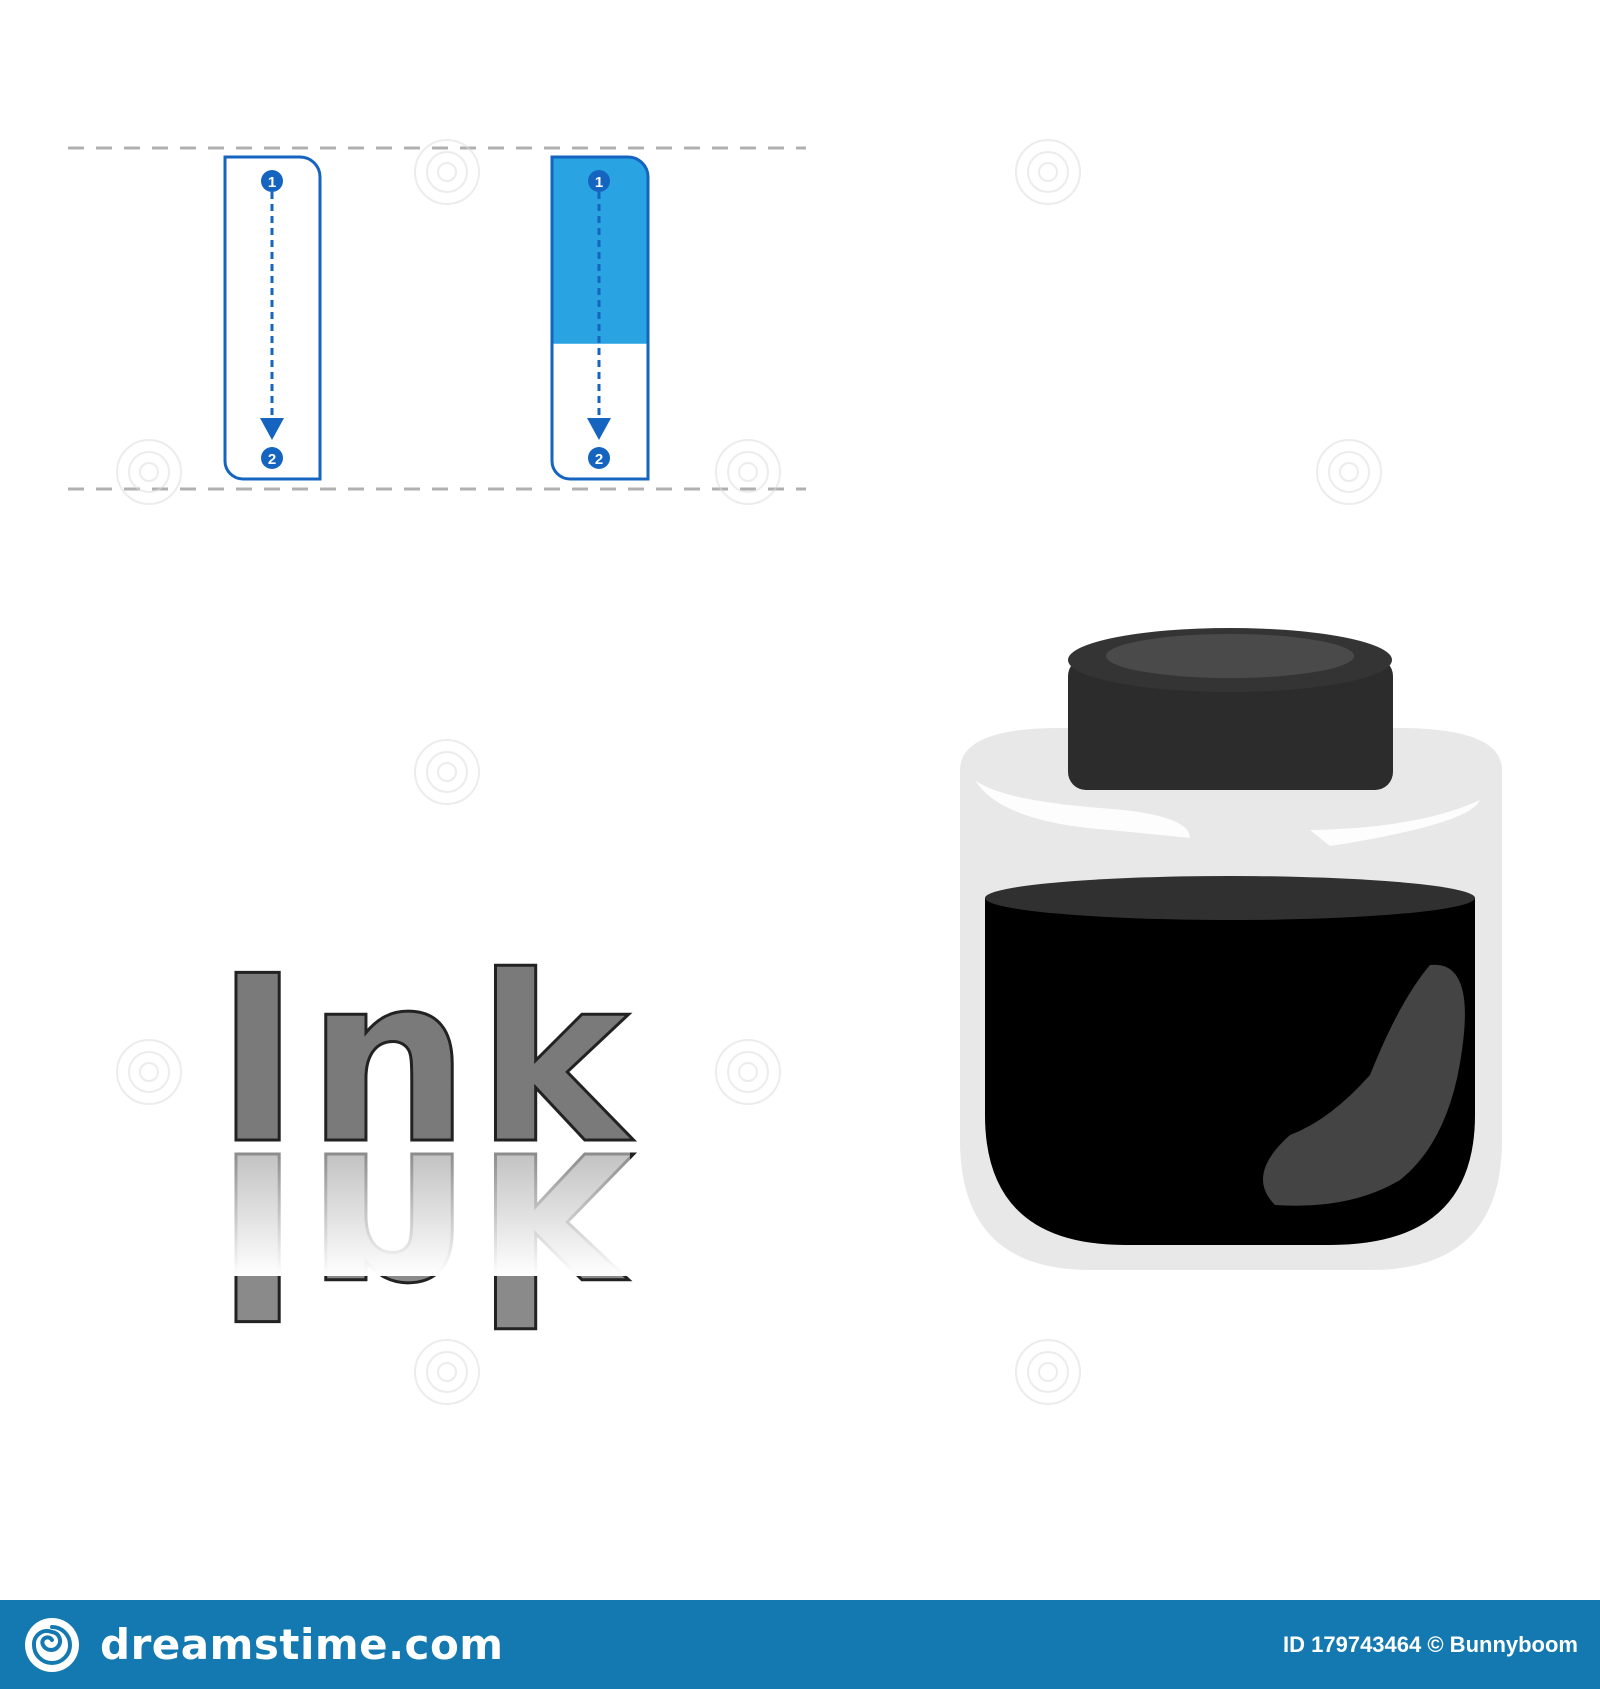 This screenshot has width=1600, height=1689. What do you see at coordinates (302, 1644) in the screenshot?
I see `brand-name: dreamstime.com` at bounding box center [302, 1644].